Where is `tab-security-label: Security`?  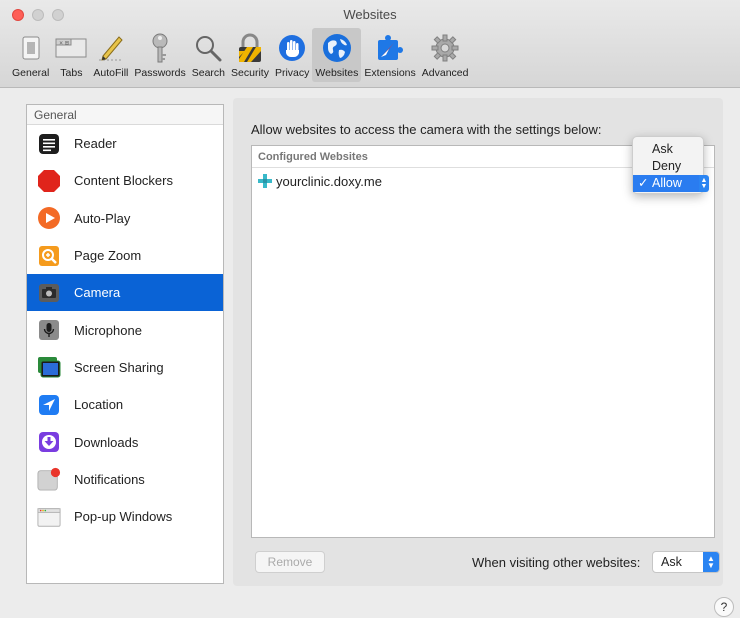
tab-security-label: Security is located at coordinates (250, 73).